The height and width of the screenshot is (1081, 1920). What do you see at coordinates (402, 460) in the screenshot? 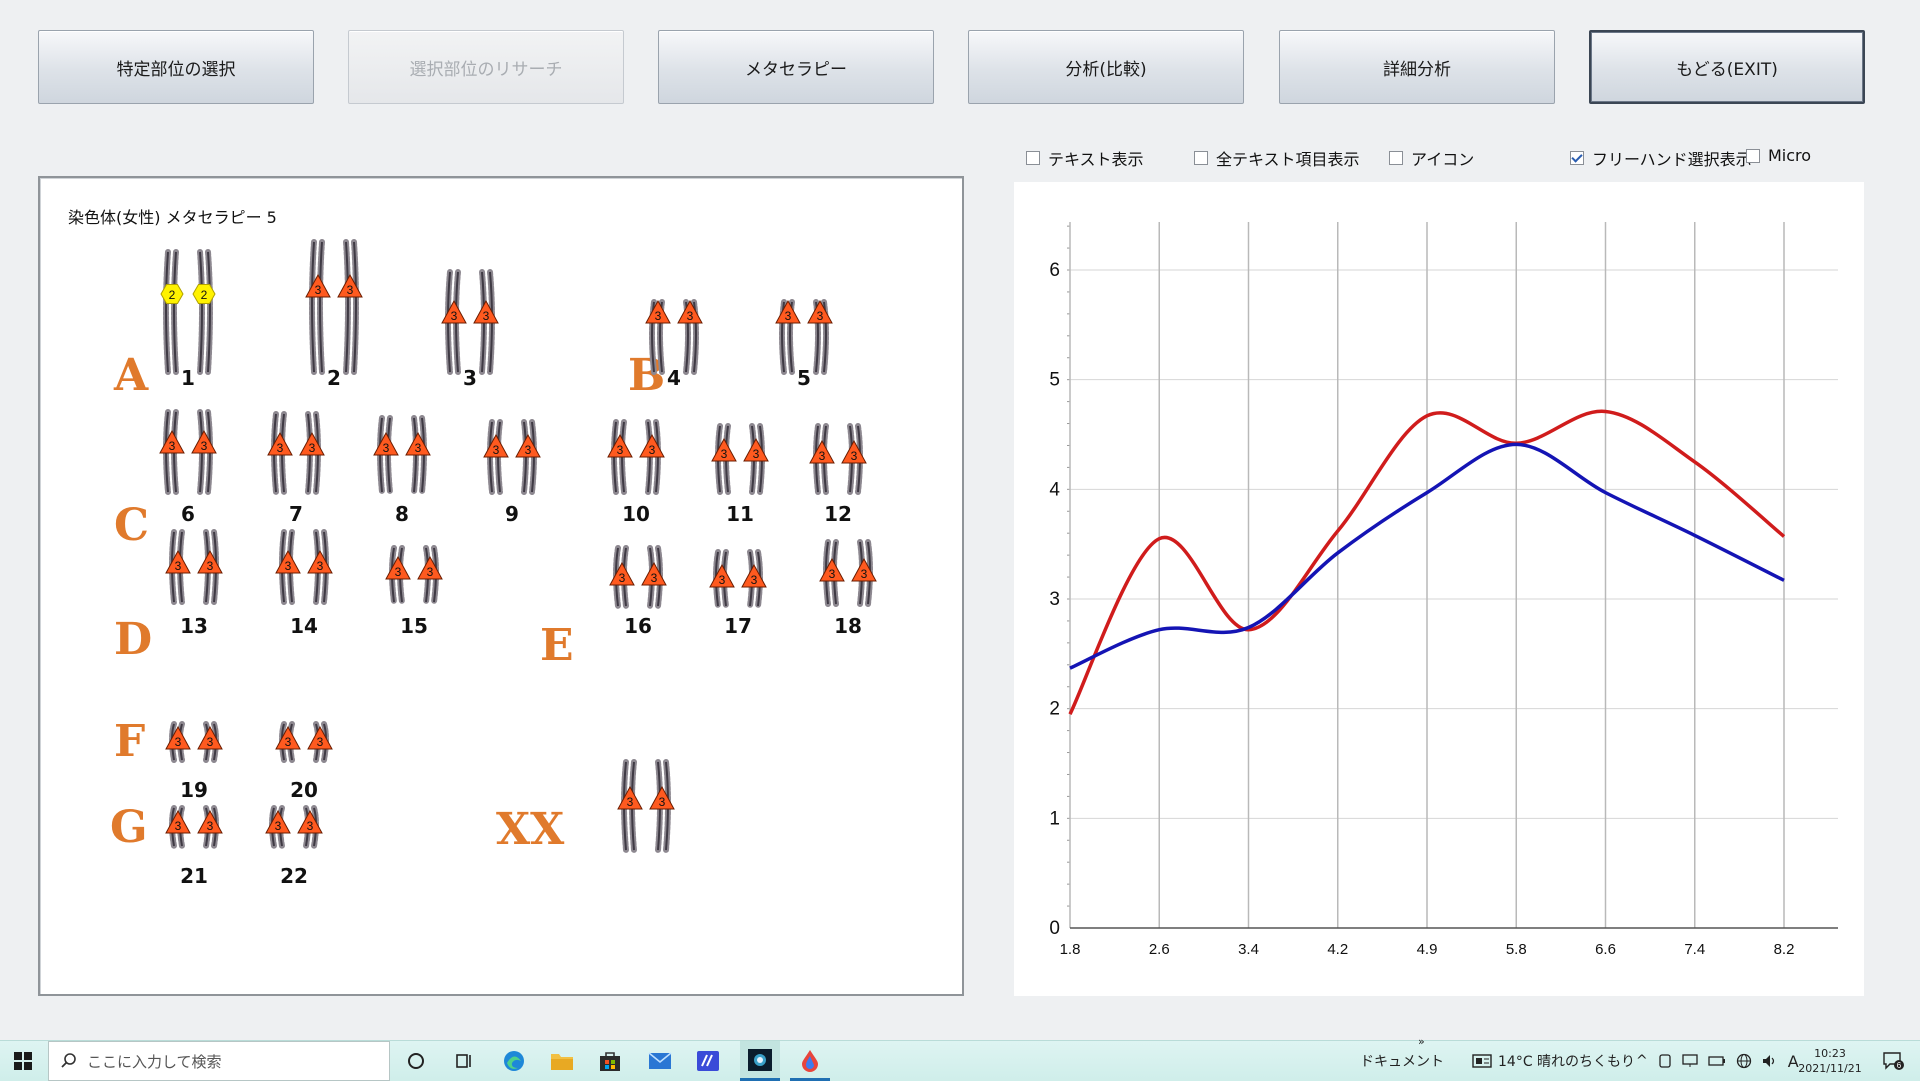
I see `chromosome-pair-8: 33` at bounding box center [402, 460].